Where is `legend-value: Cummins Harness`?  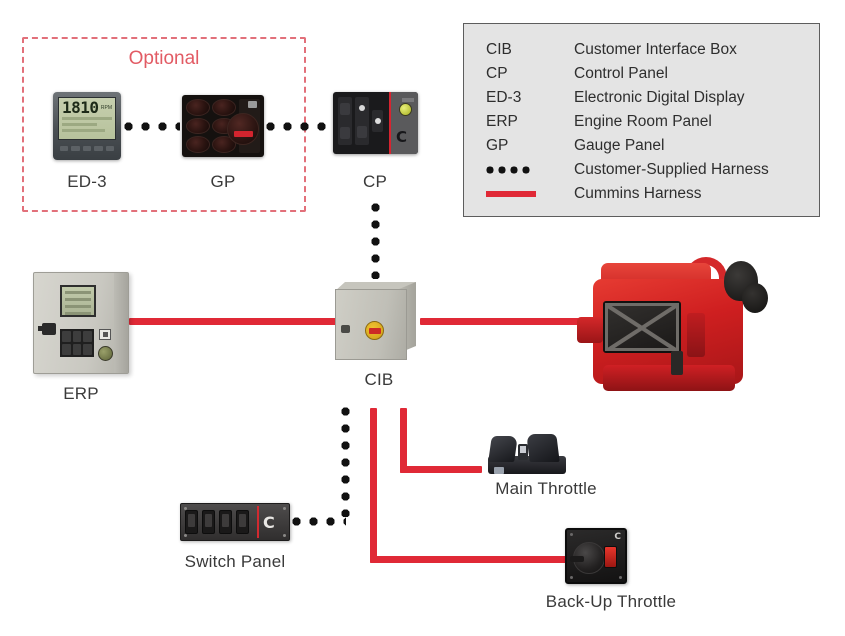
legend-value: Cummins Harness is located at coordinates (638, 193).